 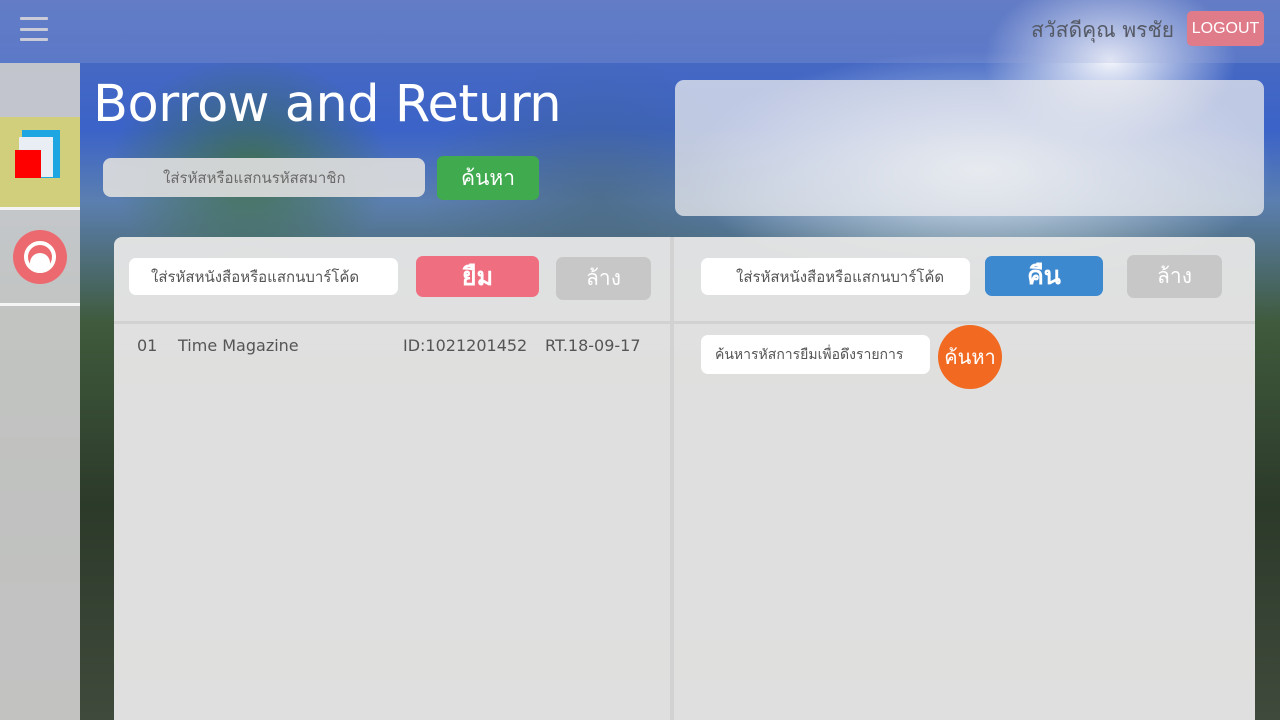 I want to click on top-bar: สวัสดีคุณ พรชัย LOGOUT, so click(x=640, y=31).